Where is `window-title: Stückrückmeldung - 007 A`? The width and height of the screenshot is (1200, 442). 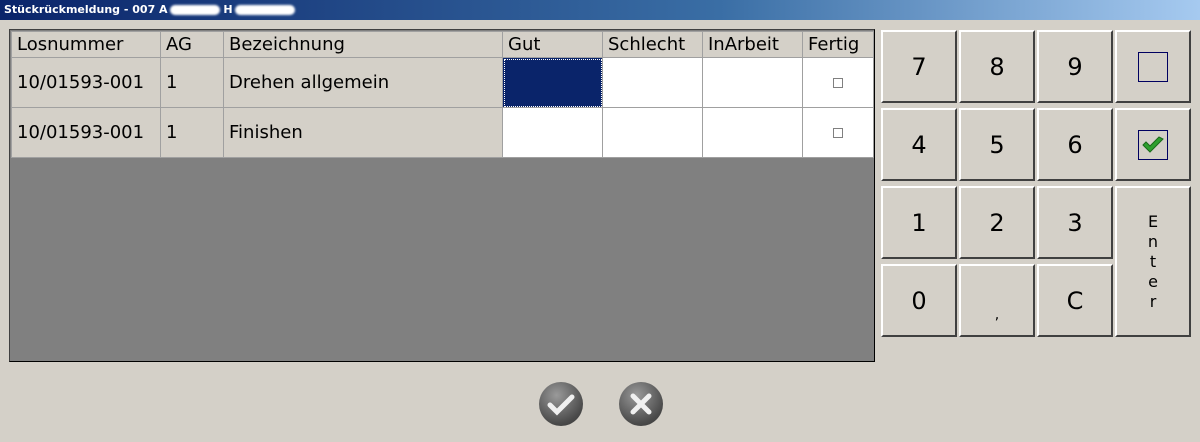 window-title: Stückrückmeldung - 007 A is located at coordinates (86, 9).